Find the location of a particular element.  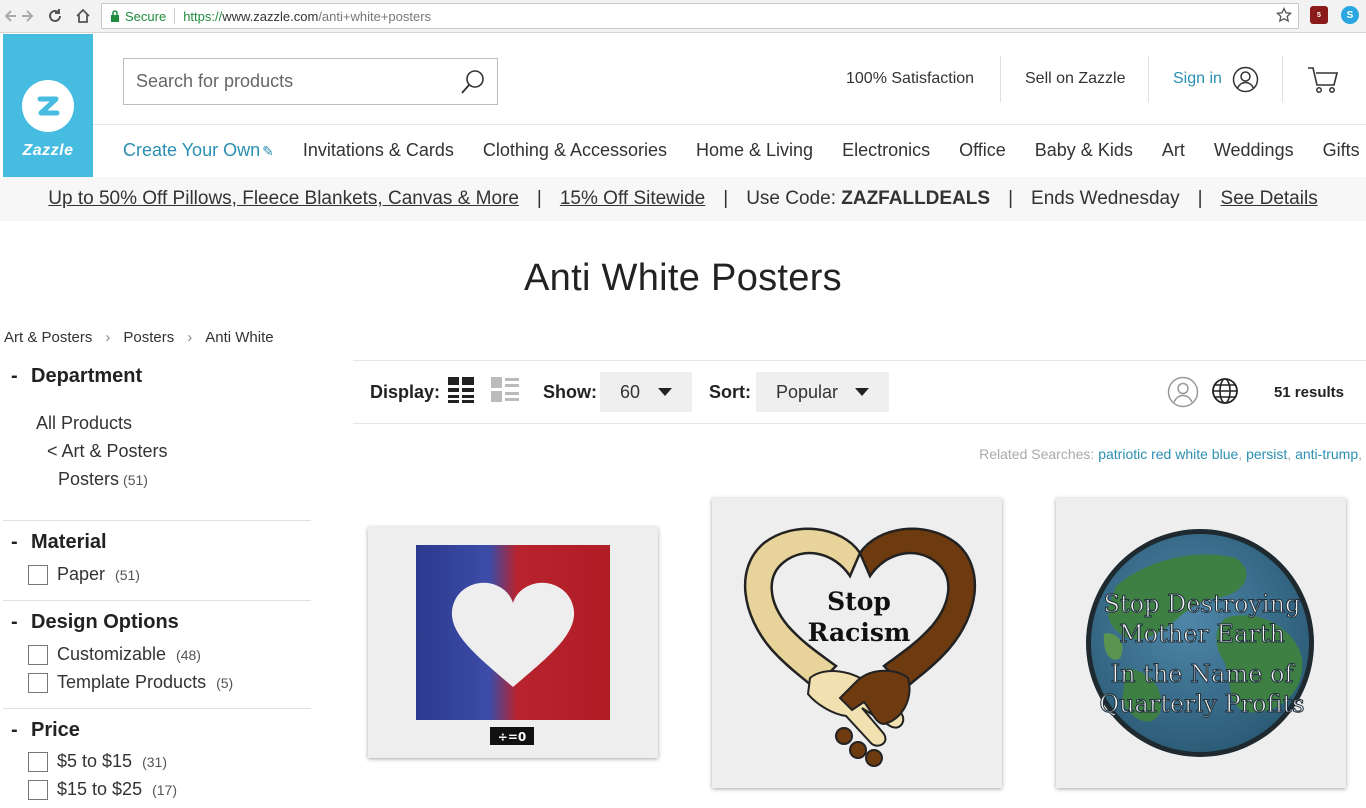

ublock-extension-icon: 5 is located at coordinates (1319, 15).